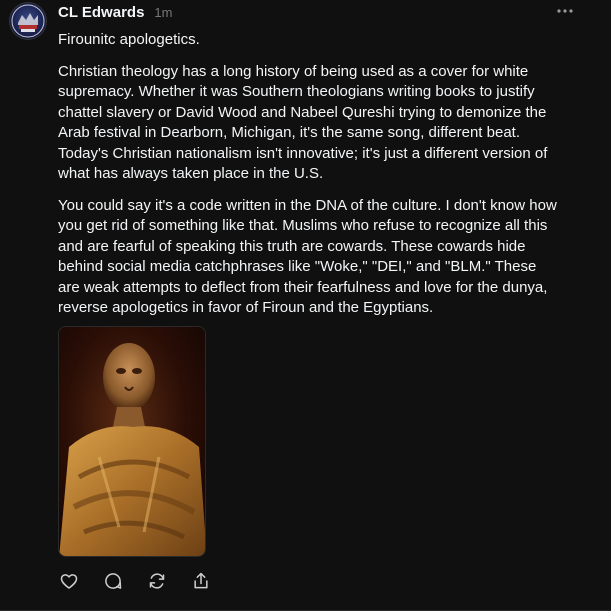 The image size is (611, 611). I want to click on repost-icon, so click(157, 581).